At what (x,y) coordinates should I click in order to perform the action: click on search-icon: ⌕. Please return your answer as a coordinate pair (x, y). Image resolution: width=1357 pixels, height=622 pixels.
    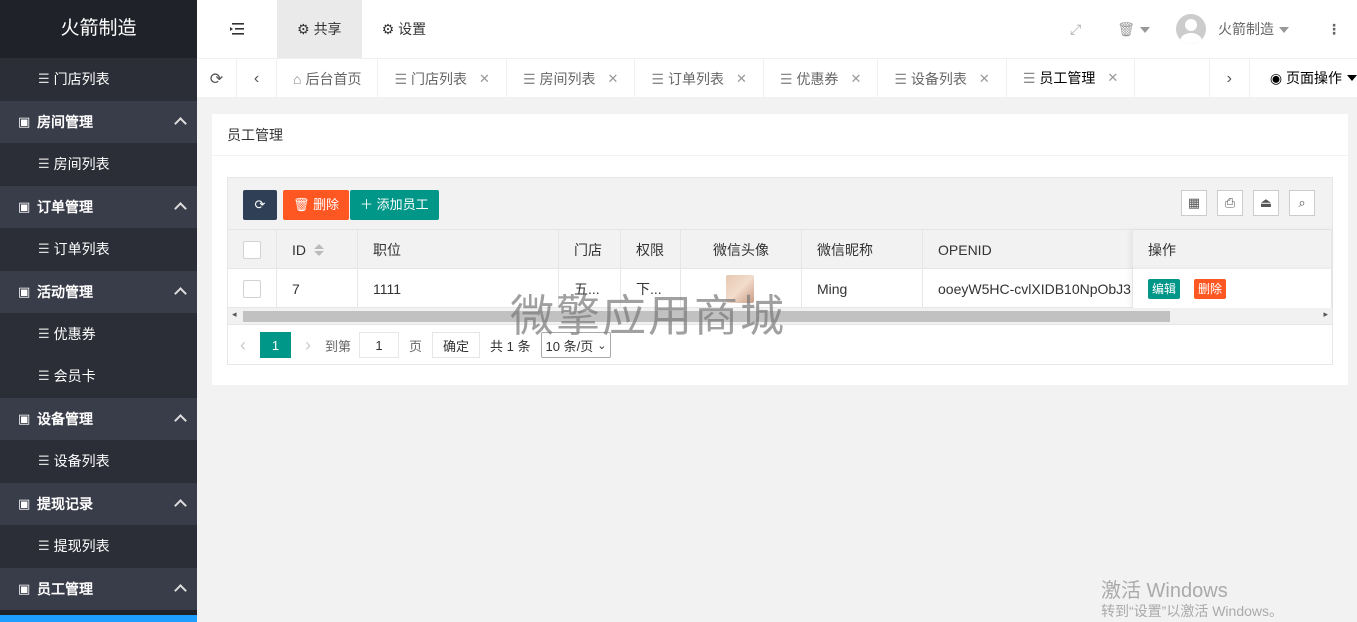
    Looking at the image, I should click on (1302, 202).